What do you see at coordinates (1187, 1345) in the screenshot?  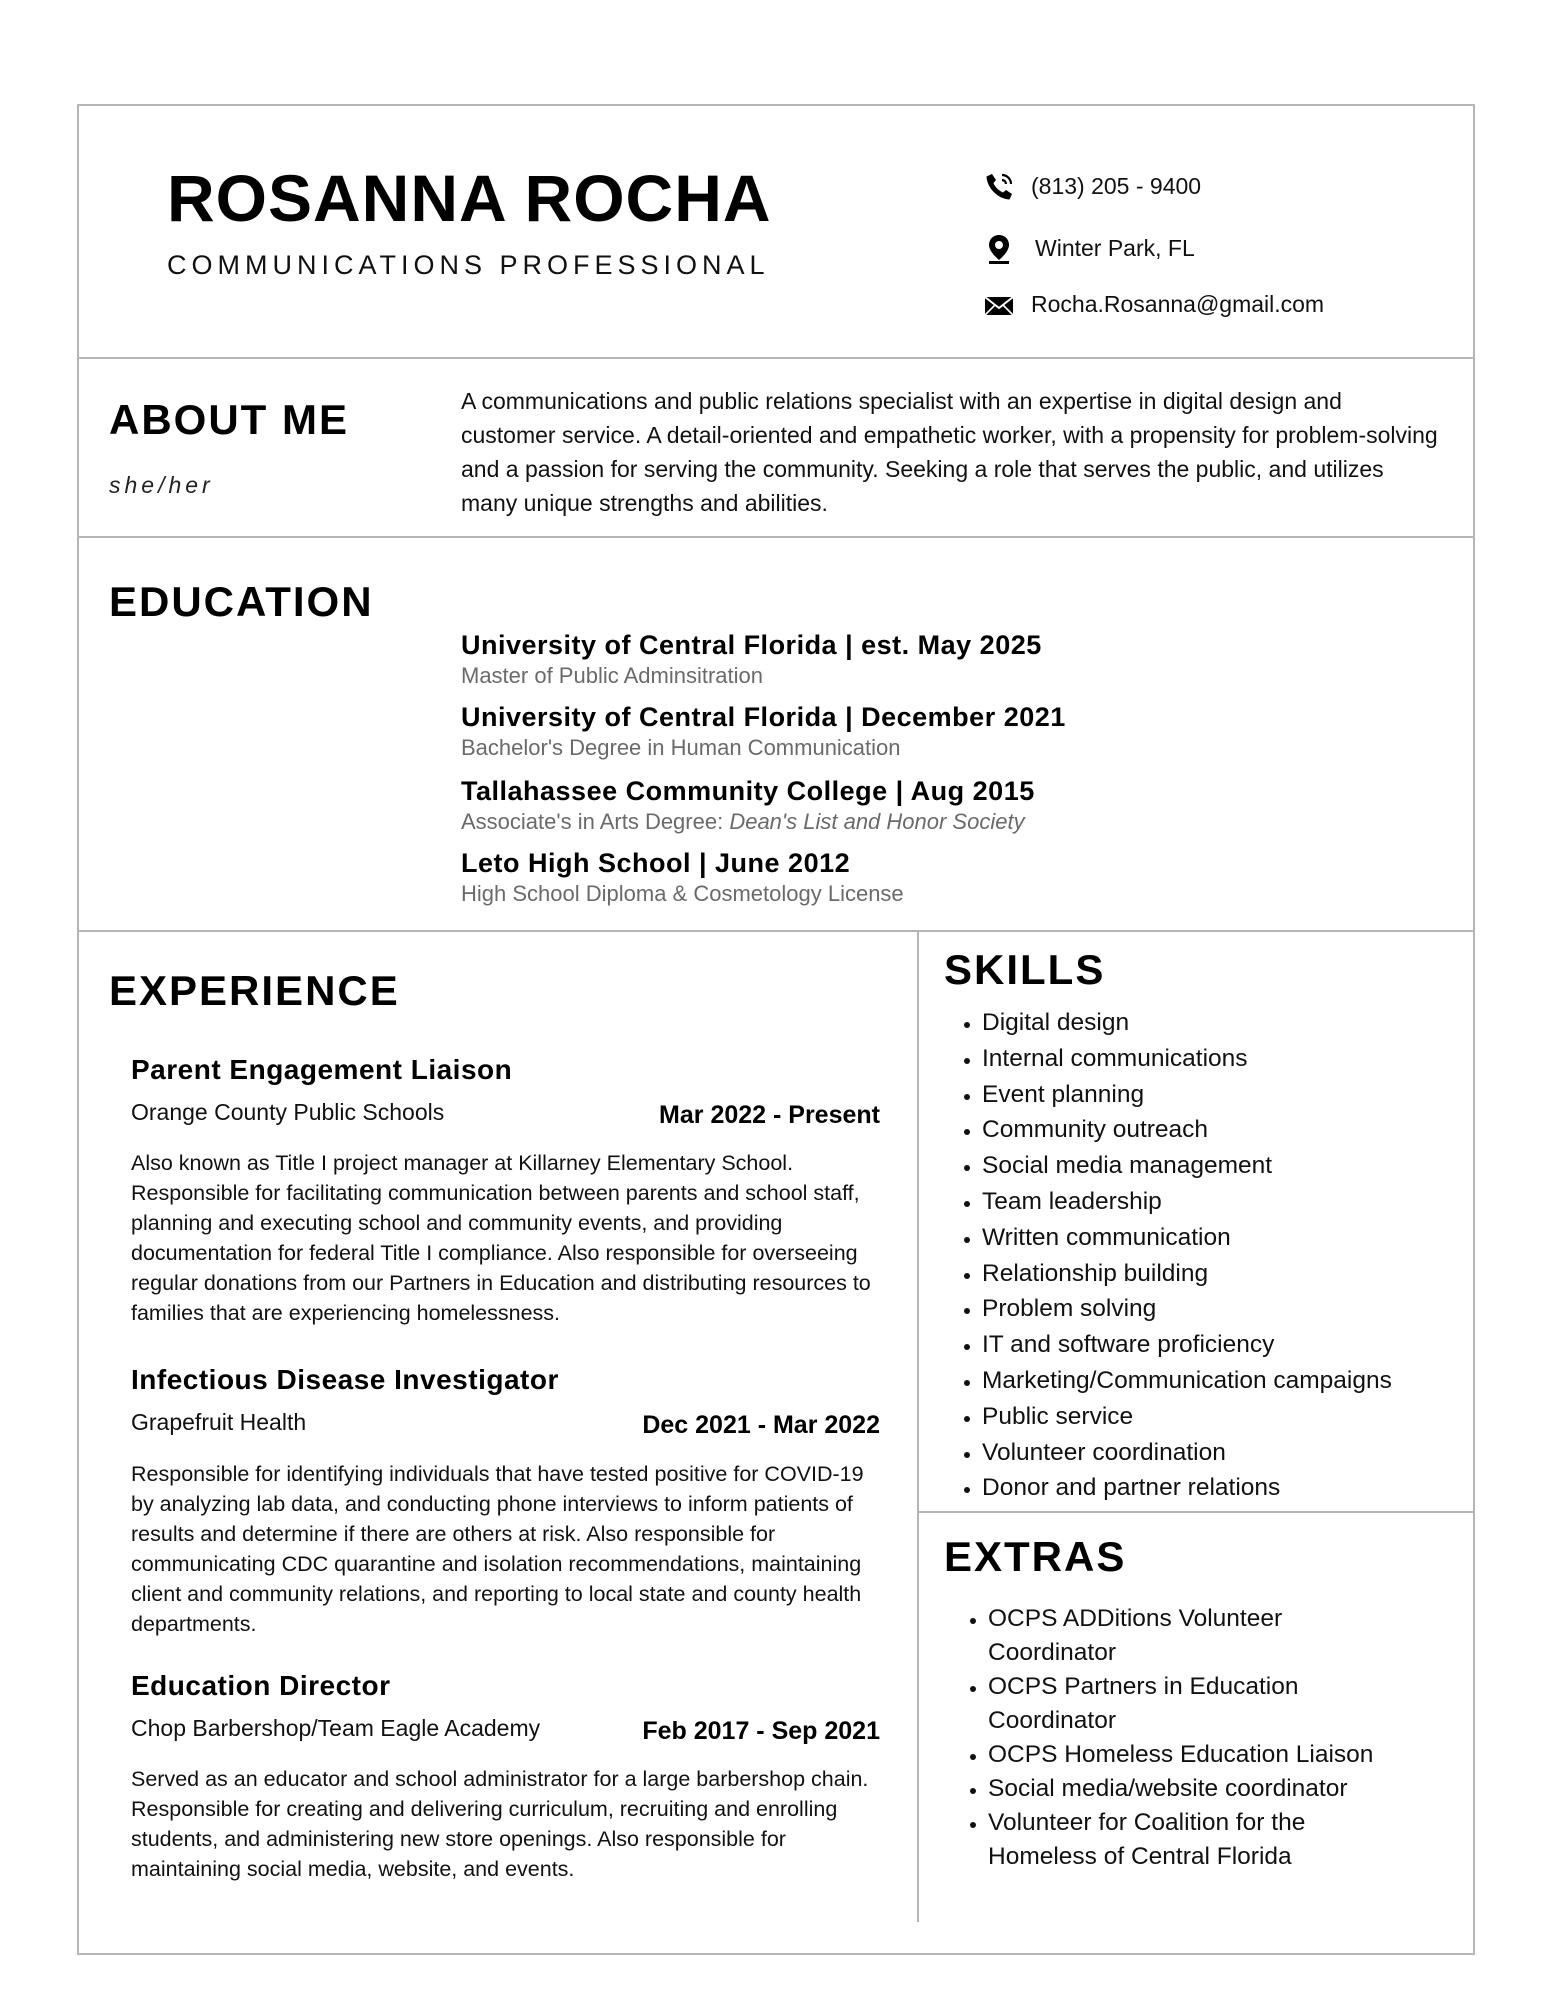 I see `list-item: IT and software proficiency` at bounding box center [1187, 1345].